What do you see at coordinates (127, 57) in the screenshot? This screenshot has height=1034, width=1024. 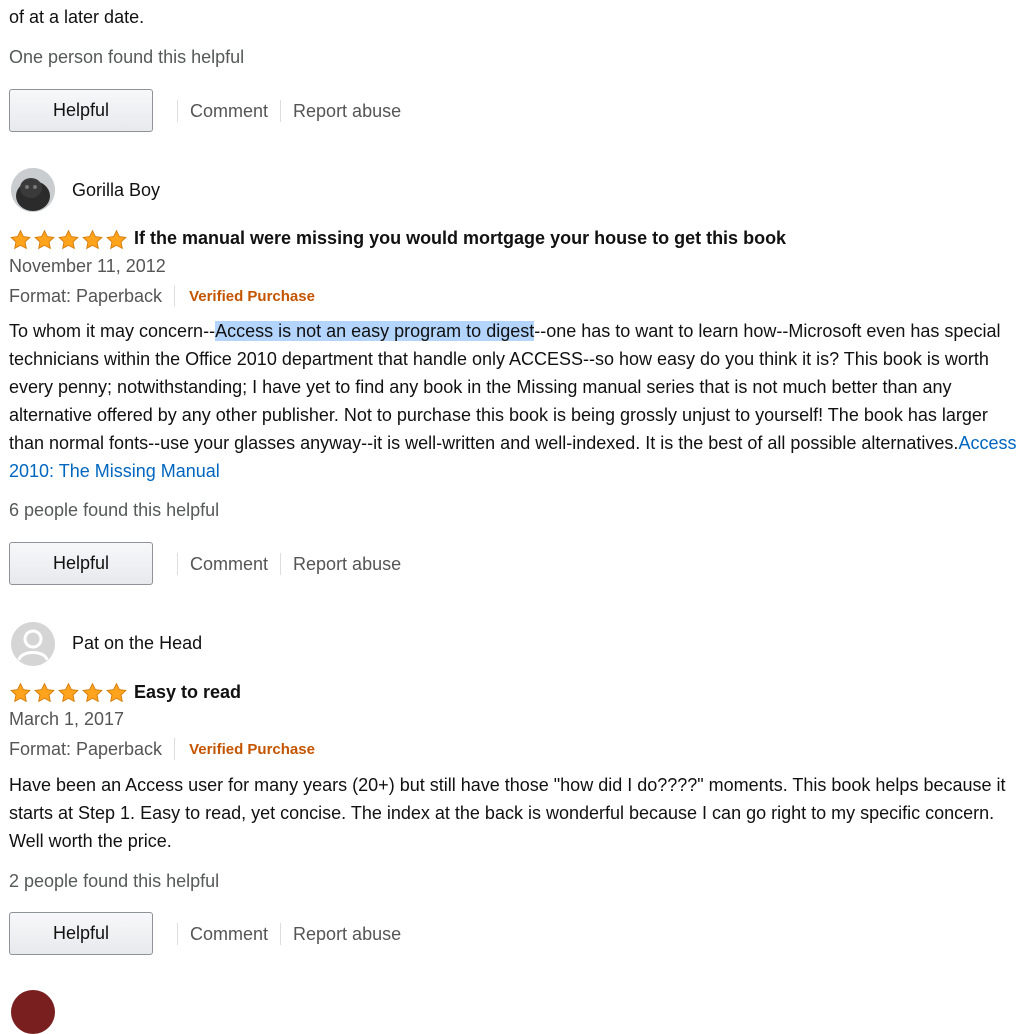 I see `helpful-count: One person found this helpful` at bounding box center [127, 57].